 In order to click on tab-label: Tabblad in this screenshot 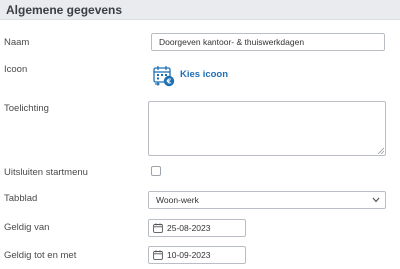, I will do `click(21, 198)`.